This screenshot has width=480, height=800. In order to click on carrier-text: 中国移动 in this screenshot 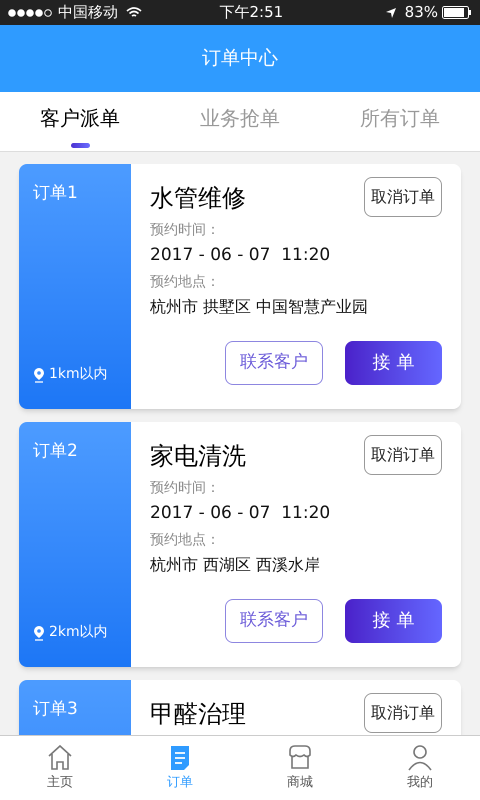, I will do `click(88, 13)`.